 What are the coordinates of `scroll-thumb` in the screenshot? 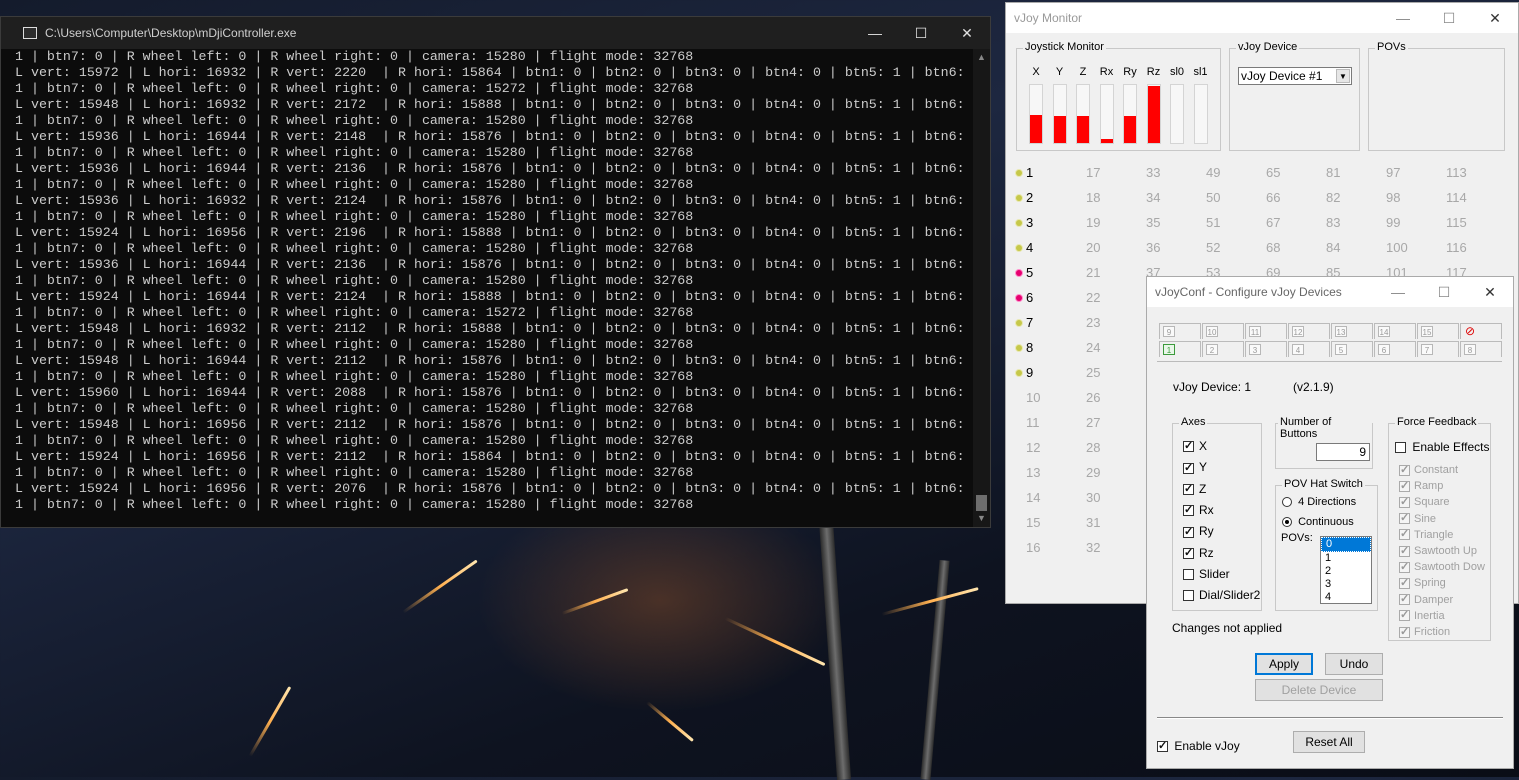 It's located at (981, 503).